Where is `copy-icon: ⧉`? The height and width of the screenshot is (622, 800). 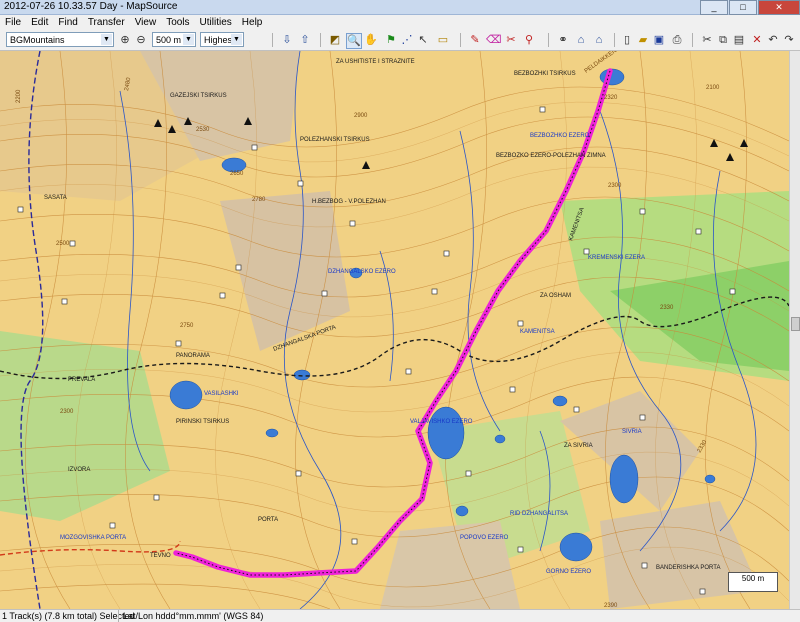
copy-icon: ⧉ is located at coordinates (723, 40).